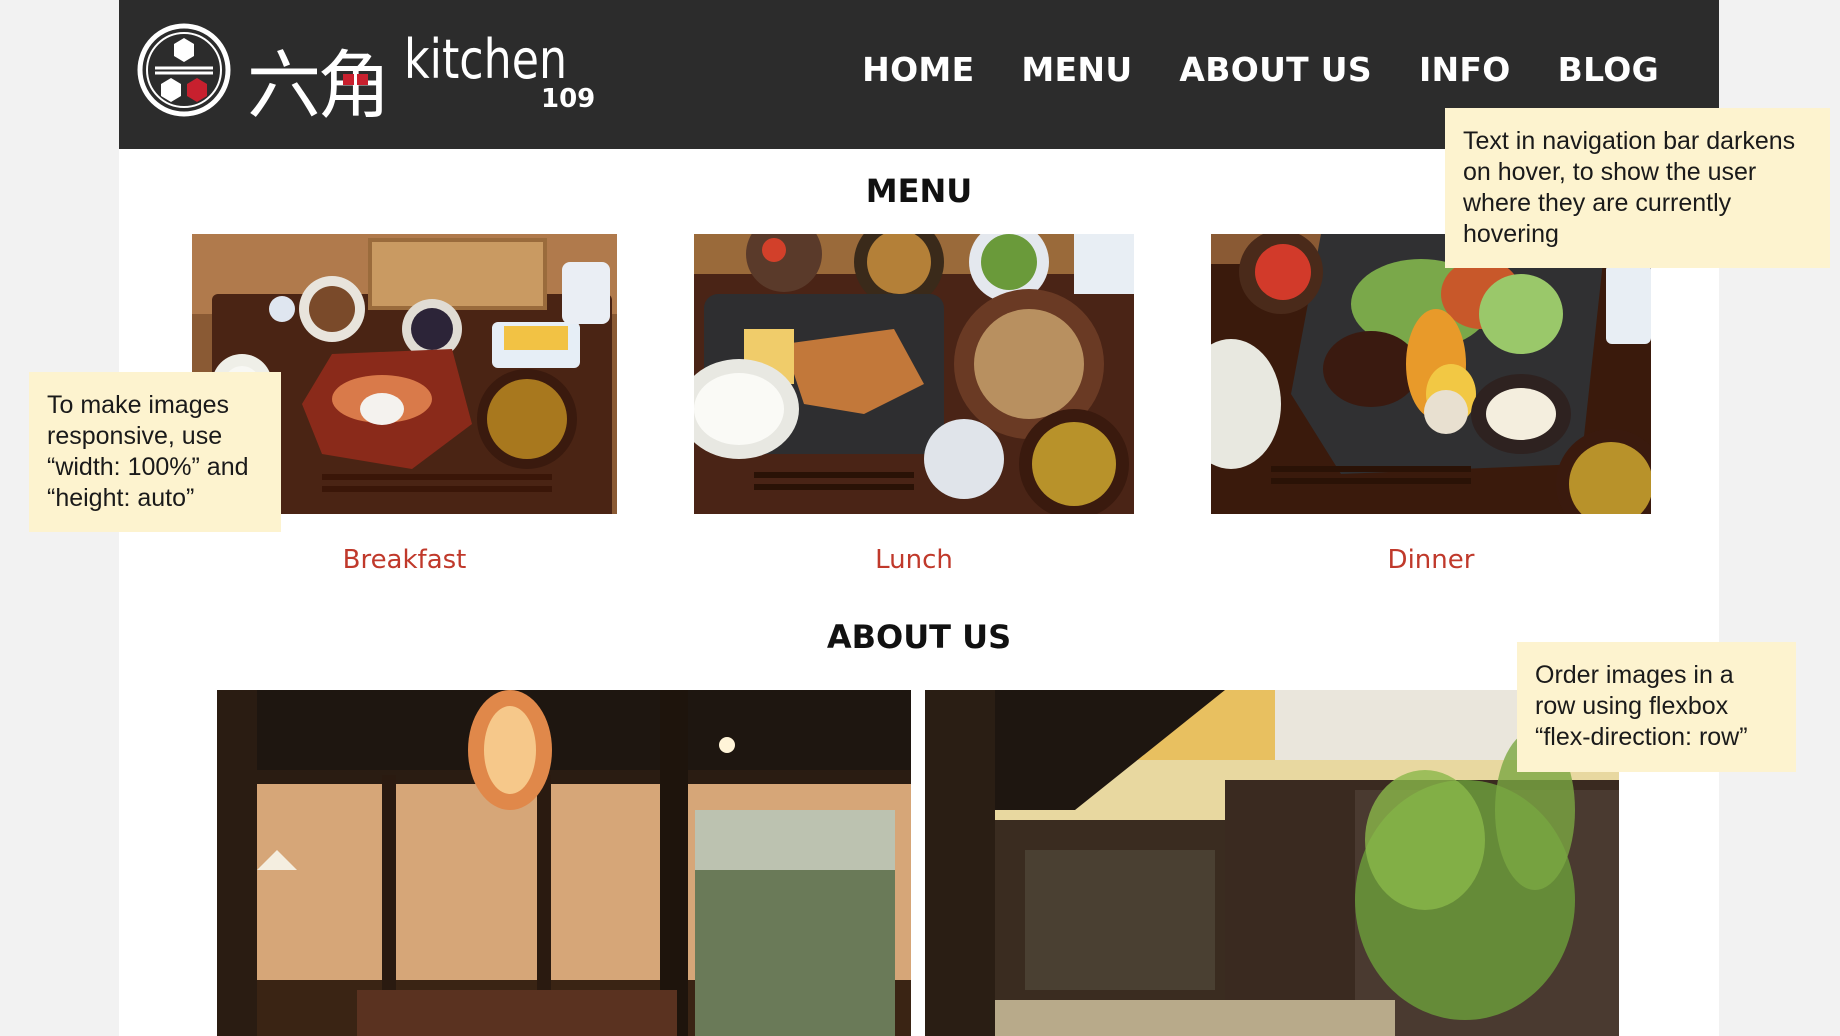  What do you see at coordinates (1465, 69) in the screenshot?
I see `nav-info: INFO` at bounding box center [1465, 69].